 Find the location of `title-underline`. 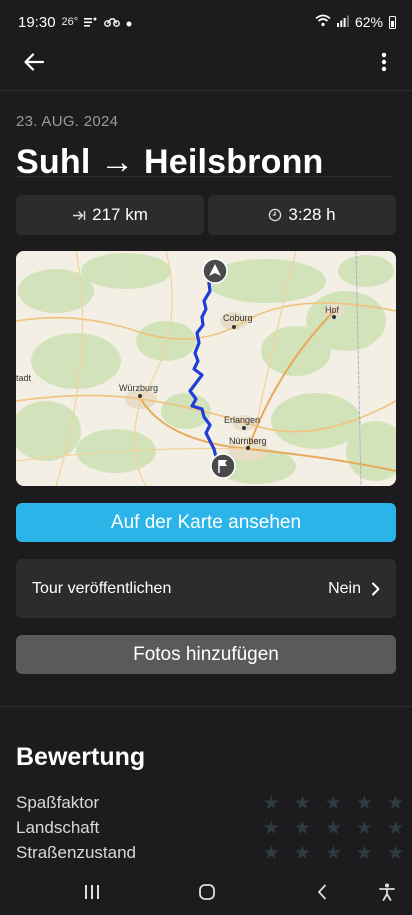

title-underline is located at coordinates (204, 176).